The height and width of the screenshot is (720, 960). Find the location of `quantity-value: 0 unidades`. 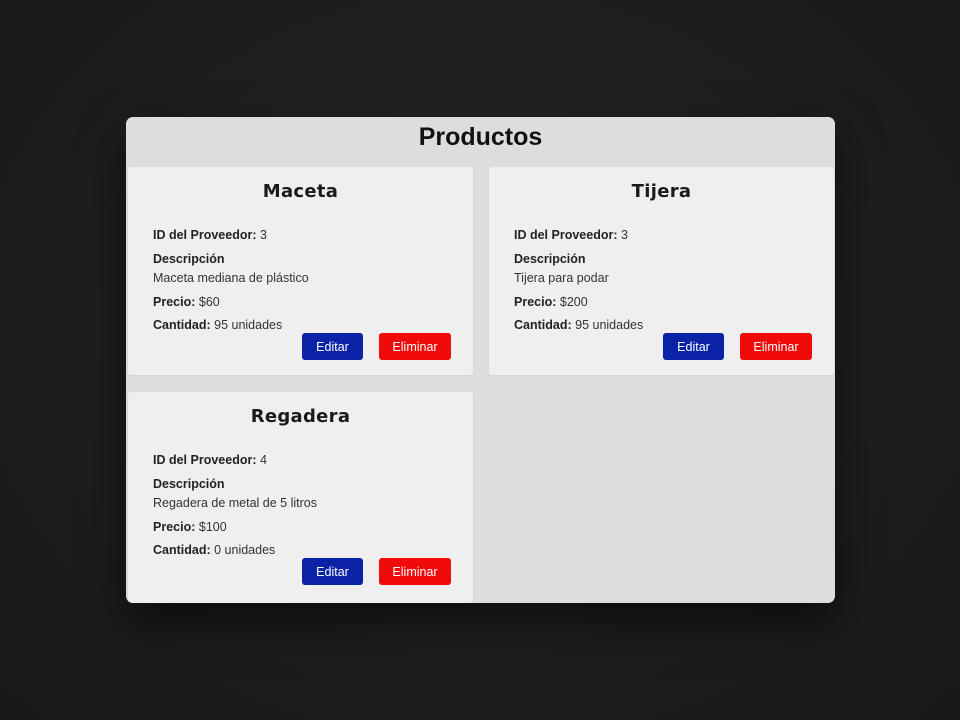

quantity-value: 0 unidades is located at coordinates (245, 550).